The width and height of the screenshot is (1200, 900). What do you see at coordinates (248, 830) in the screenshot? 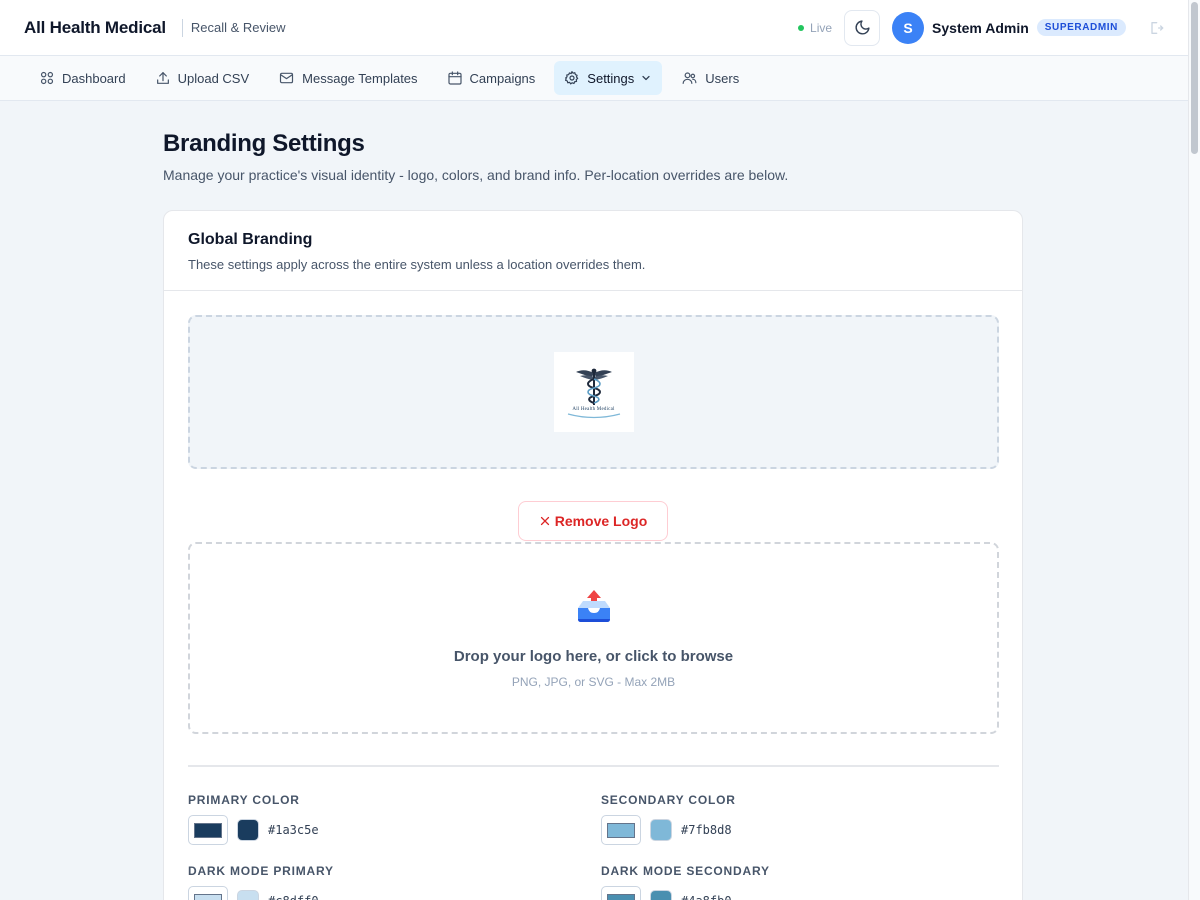
I see `primary-color-chip` at bounding box center [248, 830].